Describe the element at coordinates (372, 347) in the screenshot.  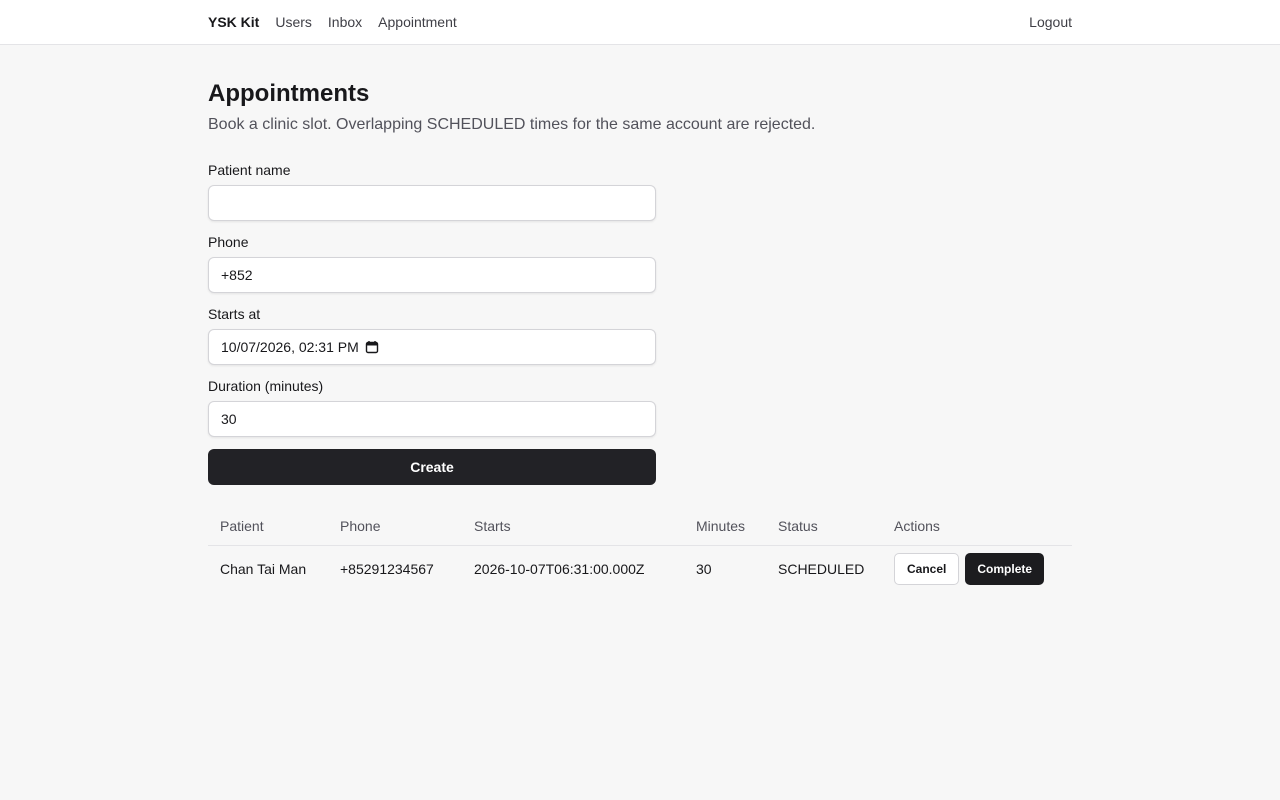
I see `calendar-icon` at that location.